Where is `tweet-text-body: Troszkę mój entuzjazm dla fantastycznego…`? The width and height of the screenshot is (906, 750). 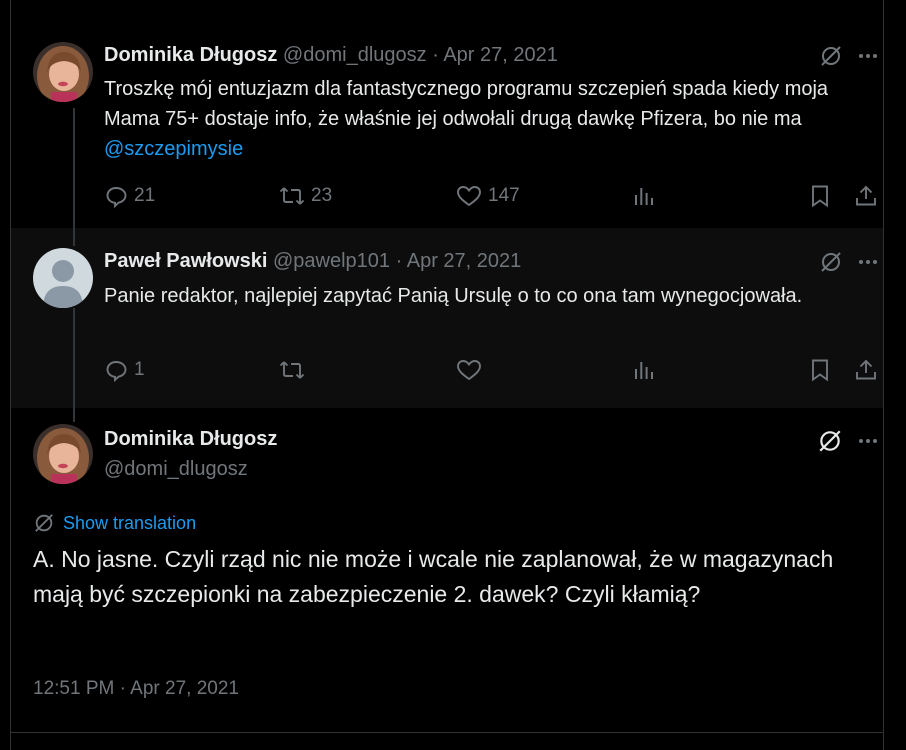
tweet-text-body: Troszkę mój entuzjazm dla fantastycznego… is located at coordinates (466, 104).